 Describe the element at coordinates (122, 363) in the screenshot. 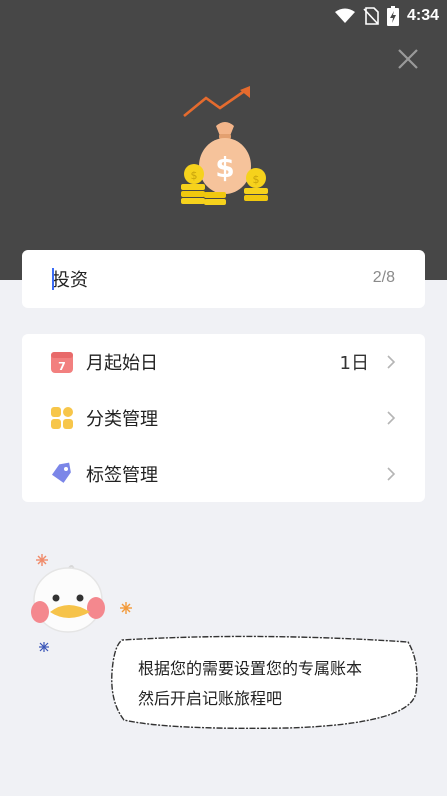

I see `month-start-day-label: 月起始日` at that location.